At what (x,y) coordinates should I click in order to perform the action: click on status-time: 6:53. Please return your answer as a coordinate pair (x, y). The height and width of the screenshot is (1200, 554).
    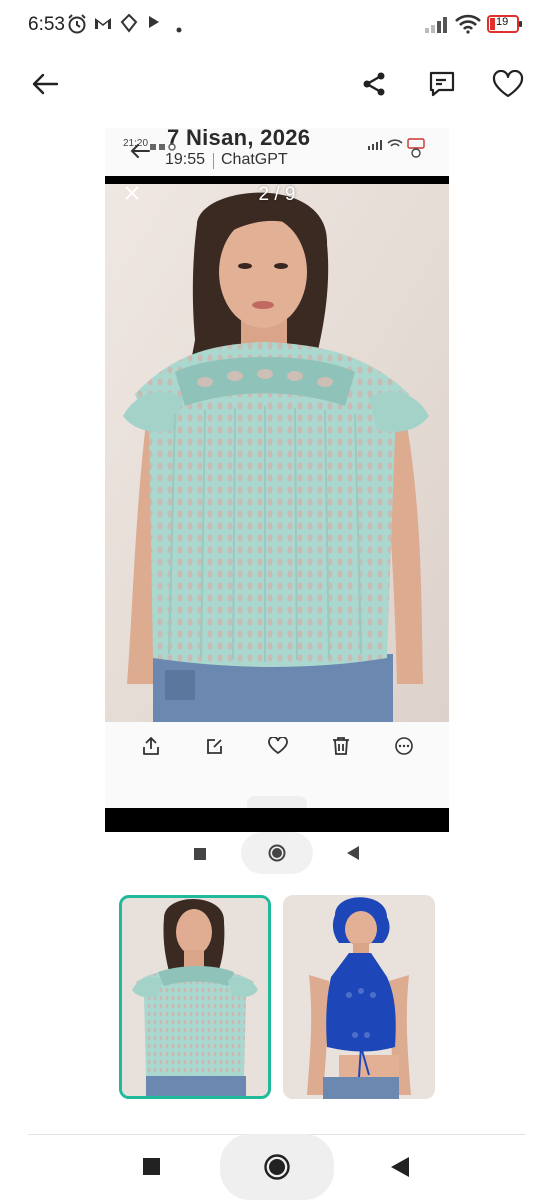
    Looking at the image, I should click on (46, 24).